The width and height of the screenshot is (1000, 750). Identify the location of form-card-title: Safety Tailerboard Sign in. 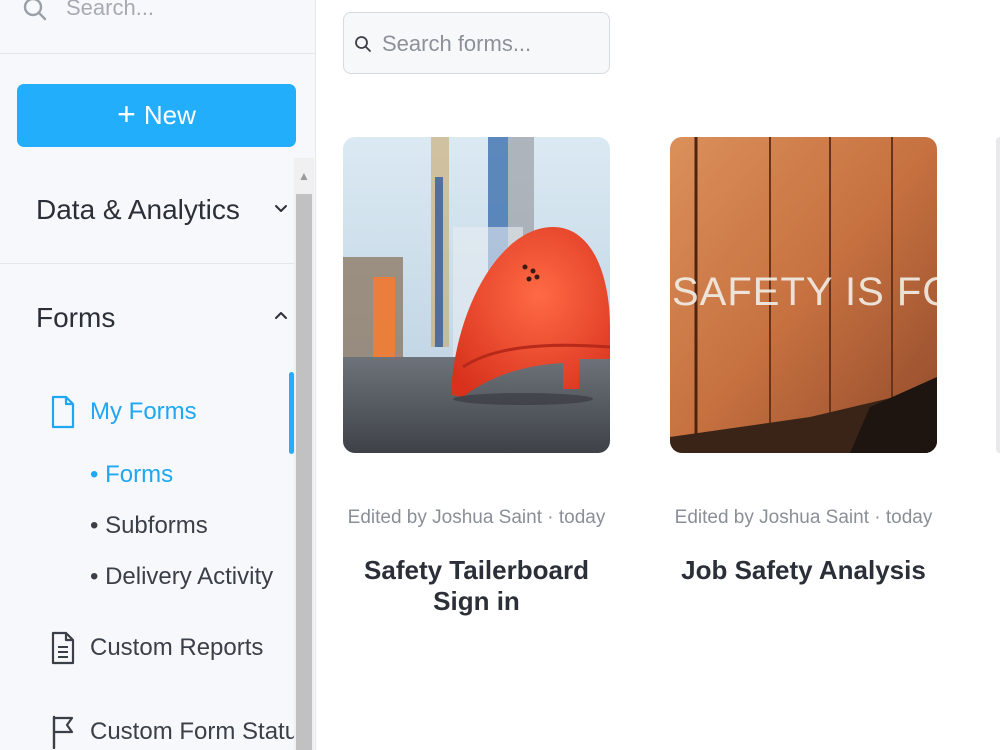
(476, 586).